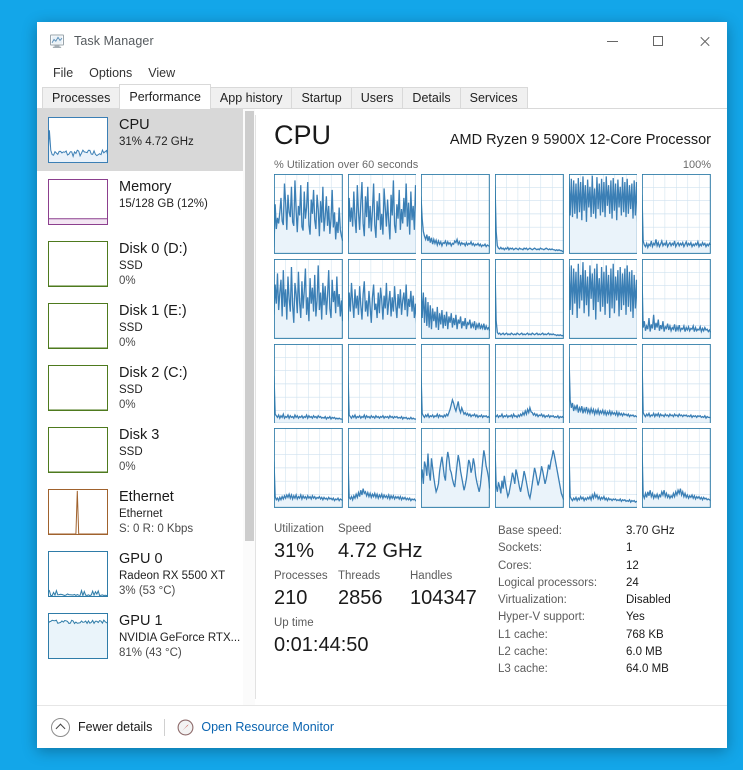  I want to click on sidebar-scrollbar, so click(249, 407).